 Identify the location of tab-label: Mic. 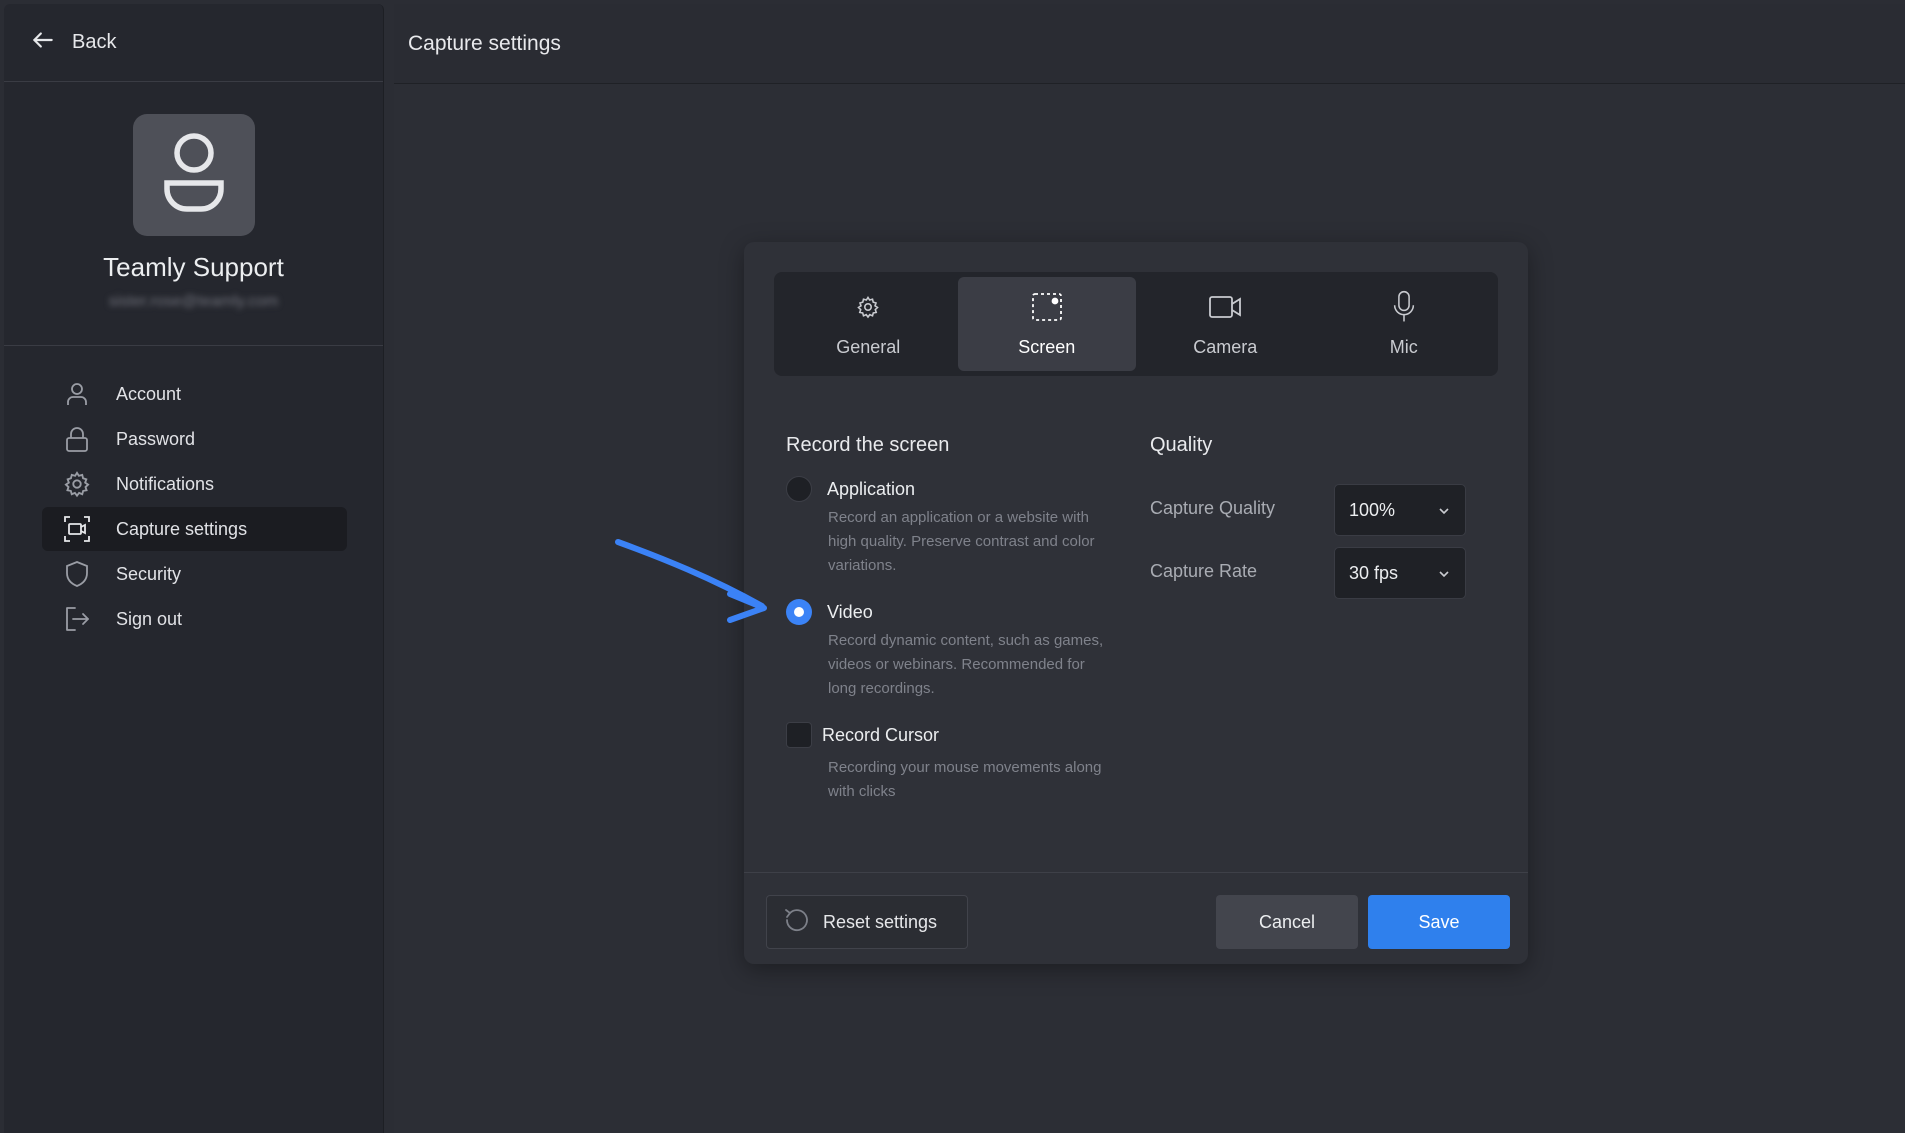
(1403, 347).